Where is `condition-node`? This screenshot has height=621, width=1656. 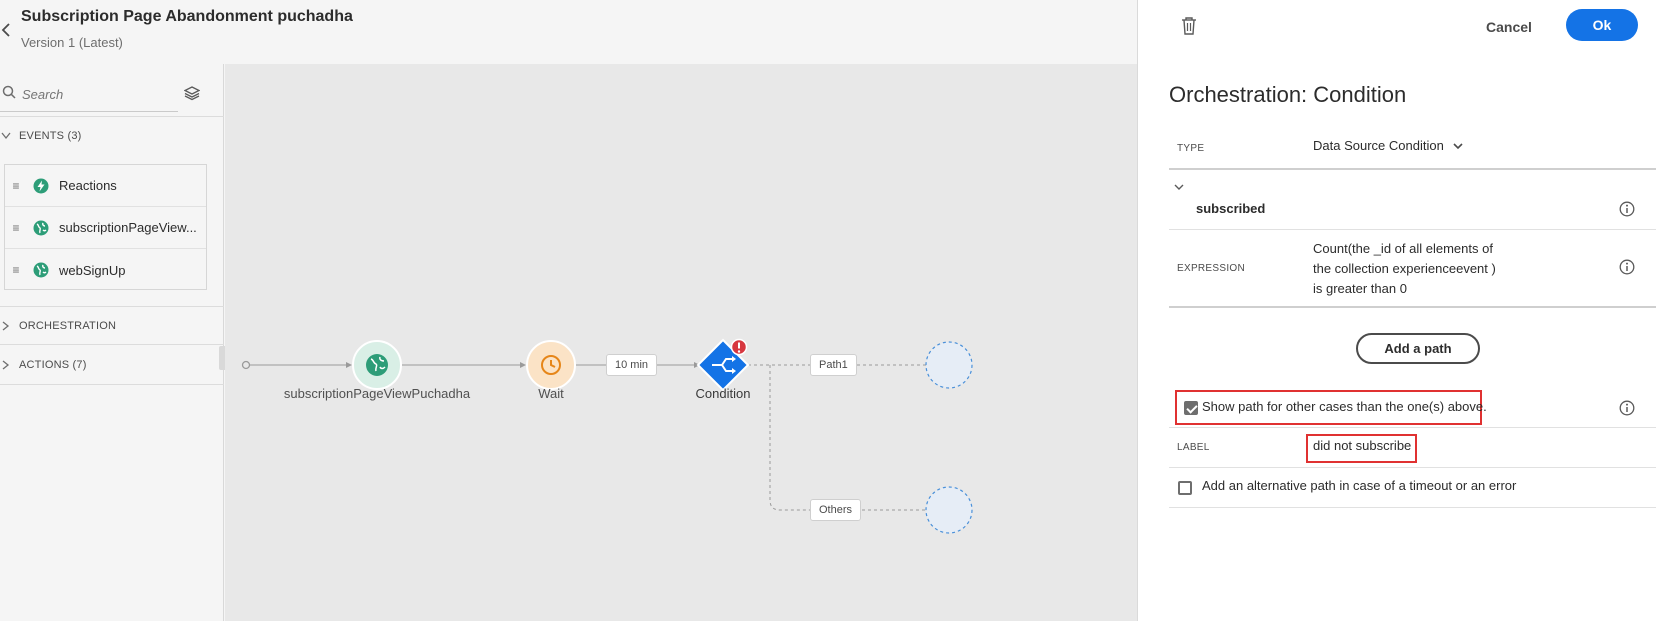 condition-node is located at coordinates (723, 365).